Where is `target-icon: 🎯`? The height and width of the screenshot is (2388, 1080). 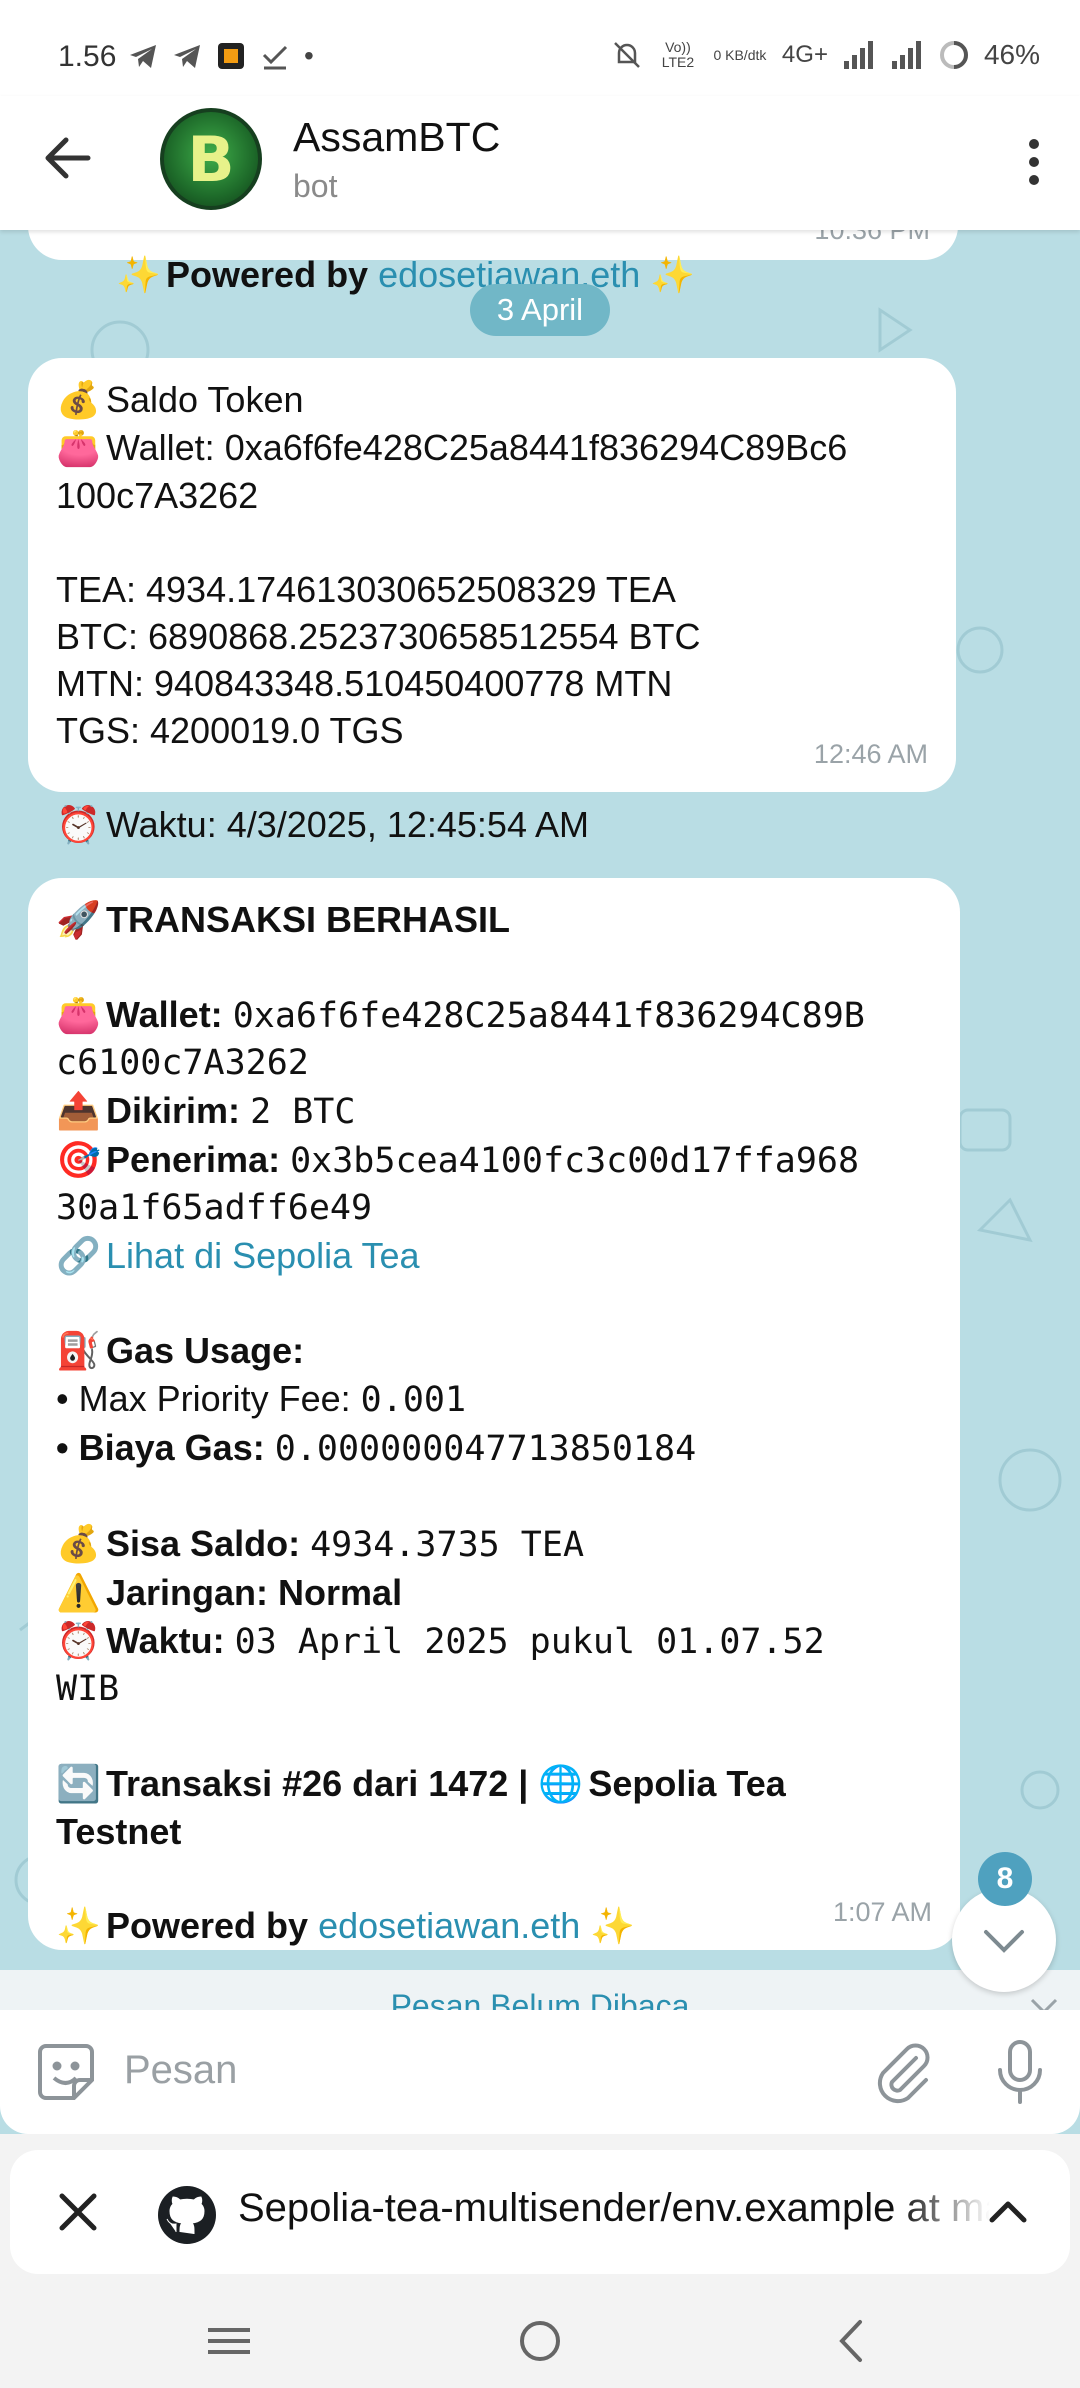 target-icon: 🎯 is located at coordinates (78, 1160).